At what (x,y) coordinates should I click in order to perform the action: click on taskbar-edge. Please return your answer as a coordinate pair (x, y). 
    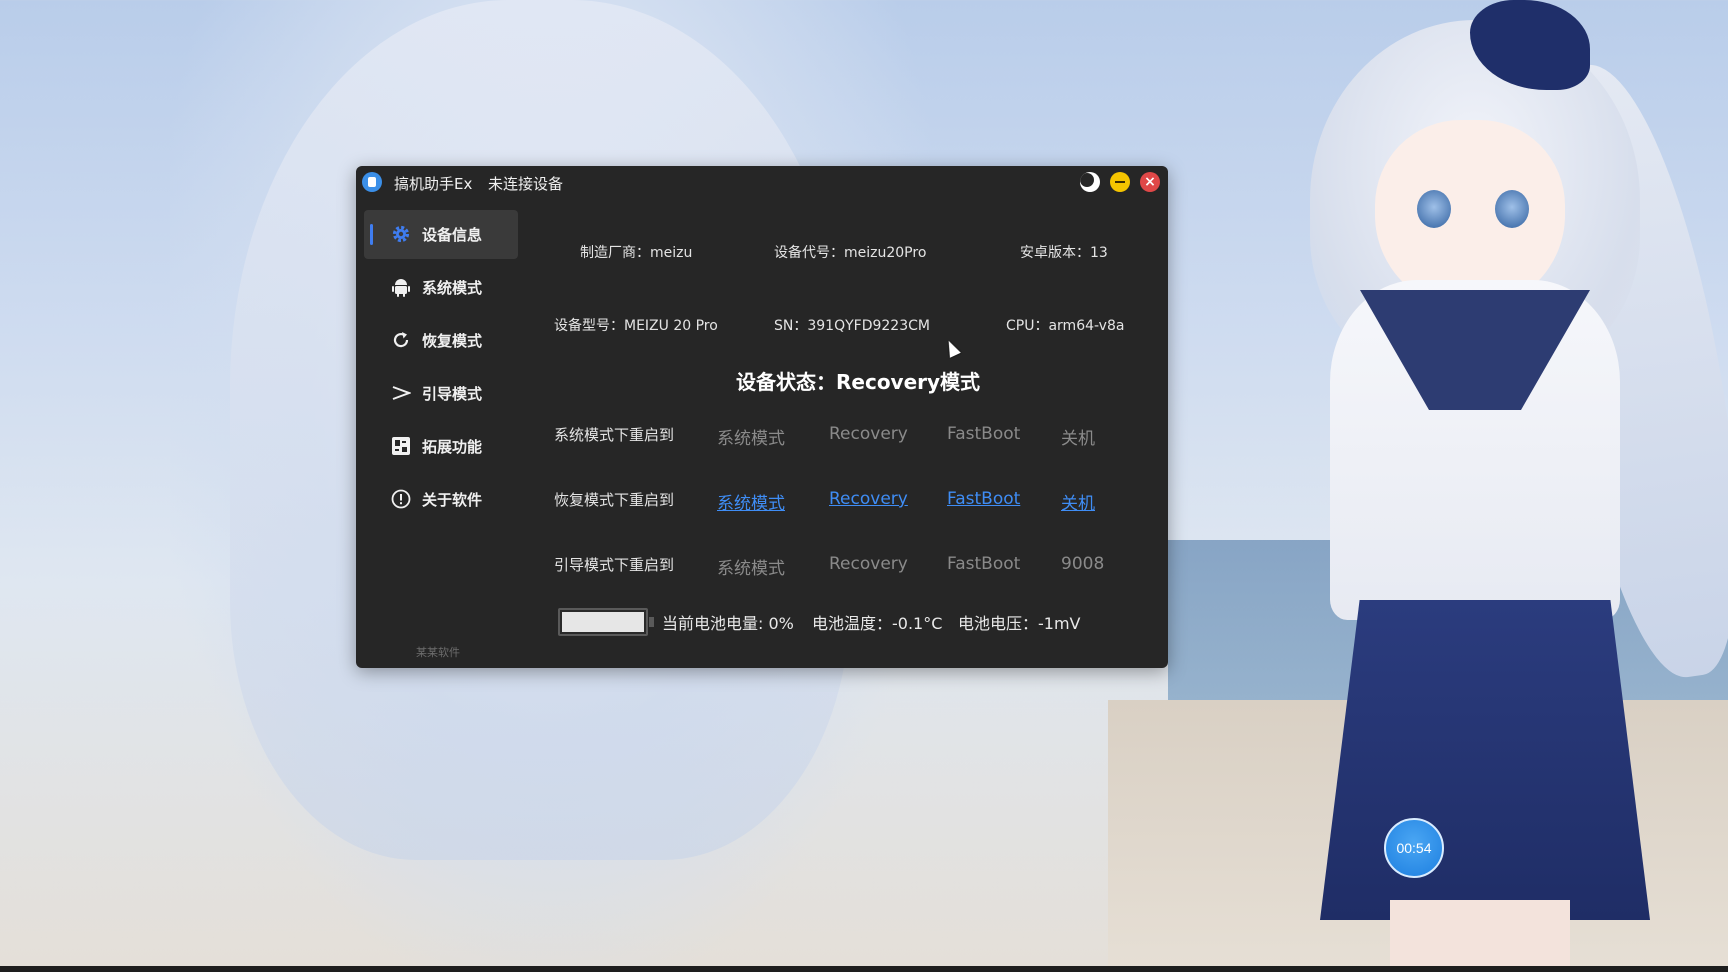
    Looking at the image, I should click on (864, 969).